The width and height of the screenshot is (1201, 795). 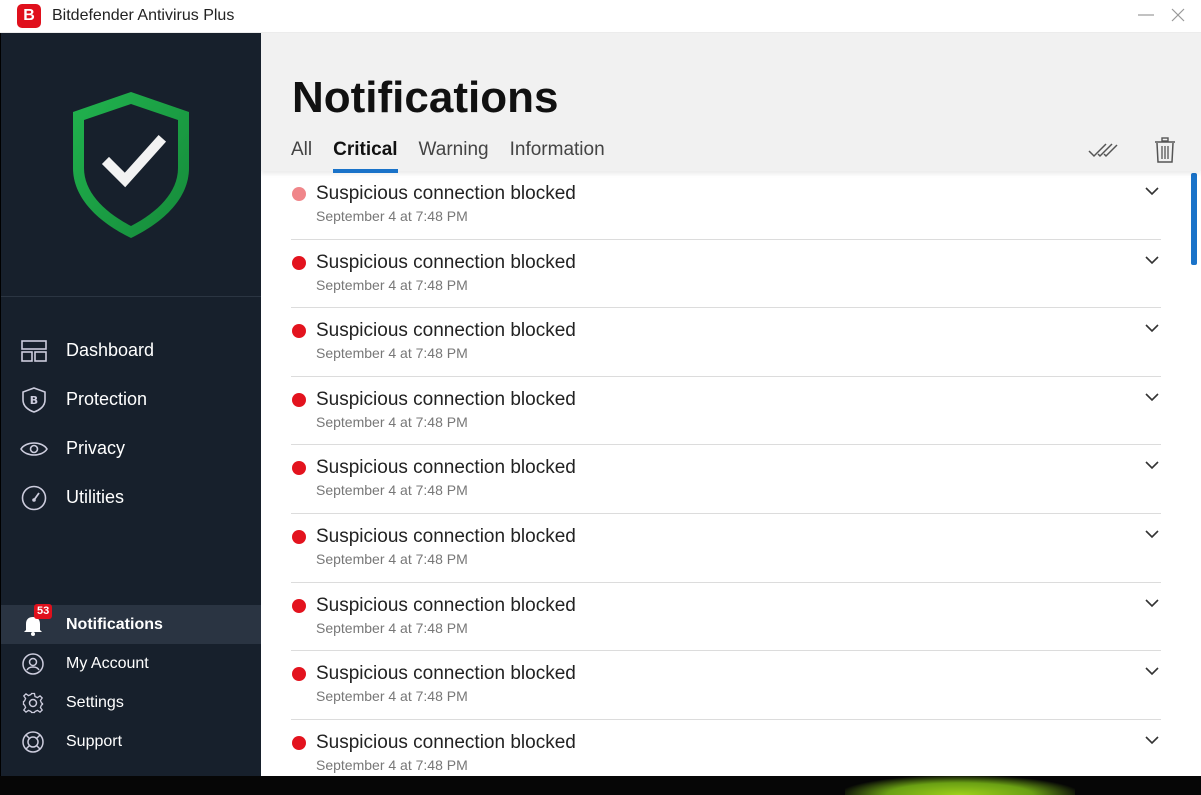 I want to click on nav-label: Protection, so click(x=107, y=399).